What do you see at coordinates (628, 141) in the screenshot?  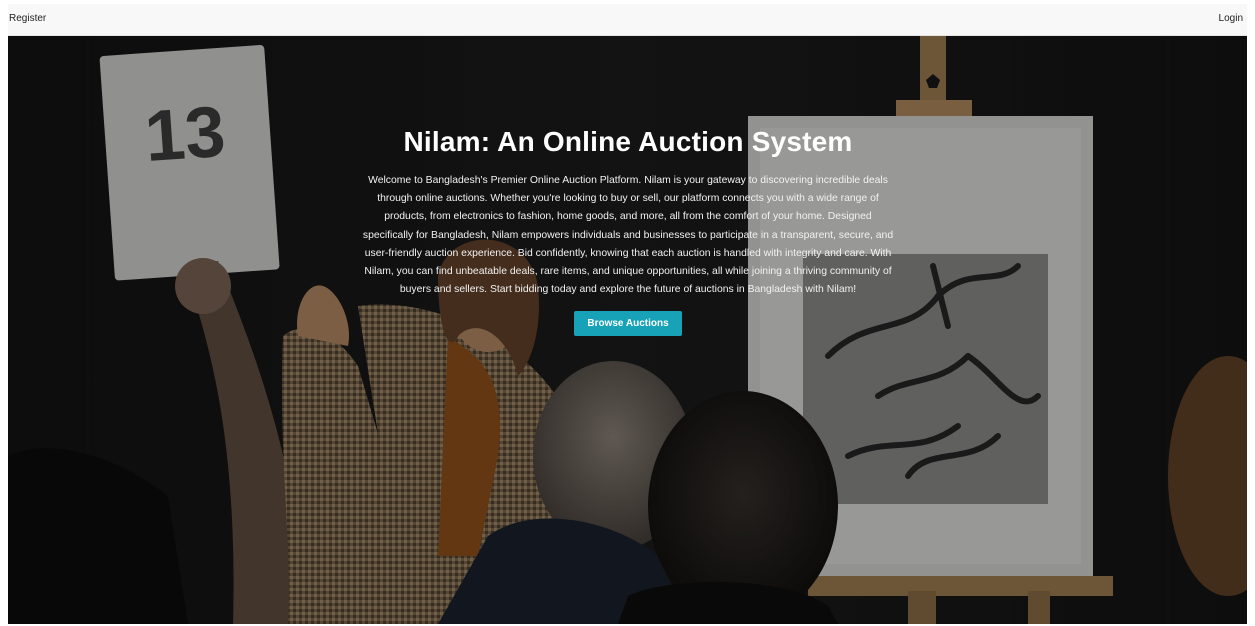 I see `page-title: Nilam: An Online Auction System` at bounding box center [628, 141].